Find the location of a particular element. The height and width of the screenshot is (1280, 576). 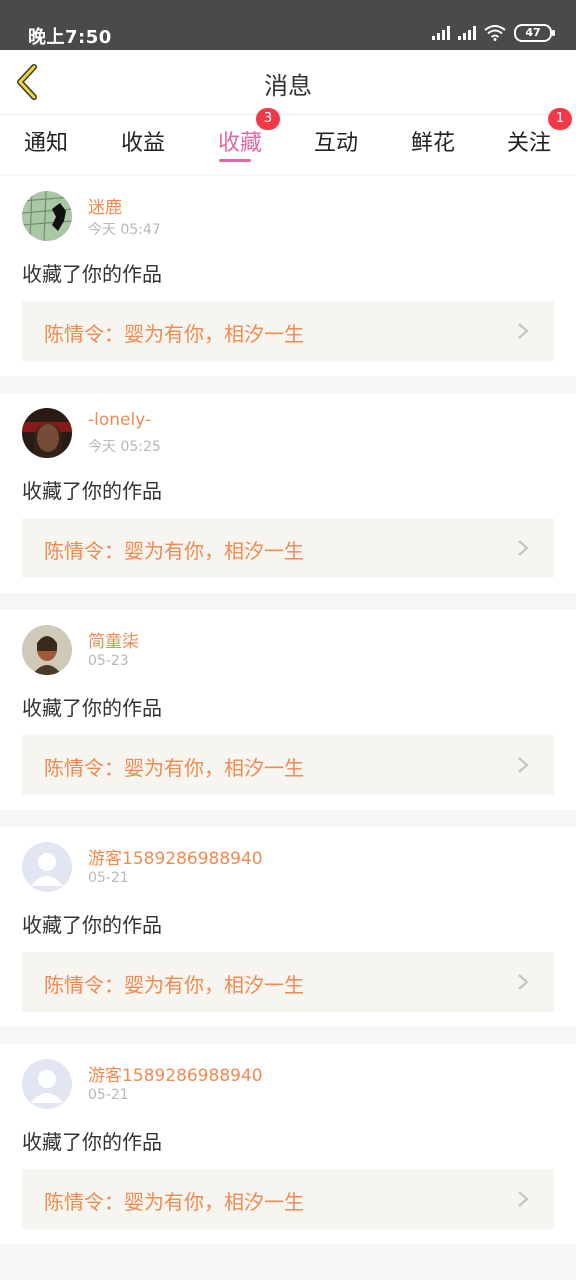

tab-interaction: 互动 is located at coordinates (336, 141).